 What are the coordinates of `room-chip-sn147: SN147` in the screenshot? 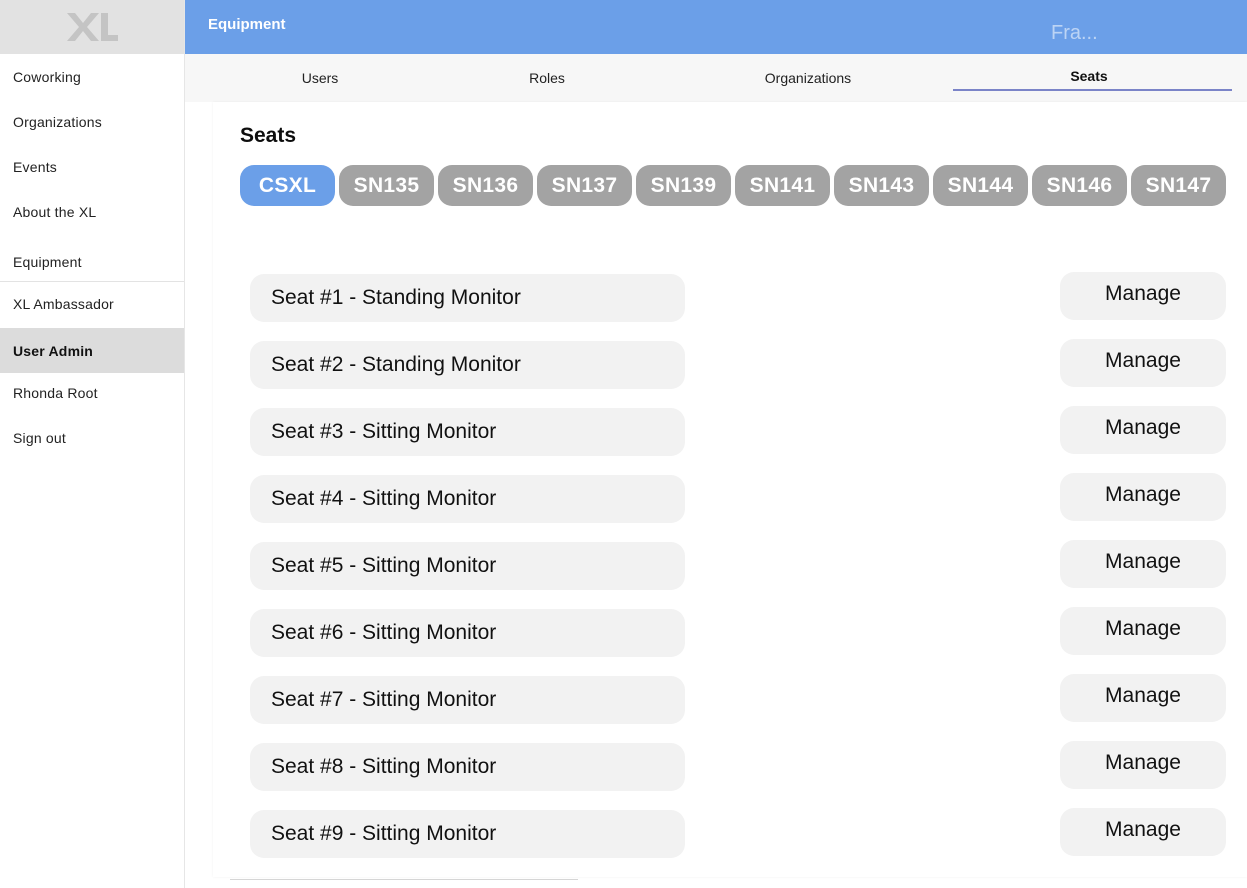 It's located at (1178, 185).